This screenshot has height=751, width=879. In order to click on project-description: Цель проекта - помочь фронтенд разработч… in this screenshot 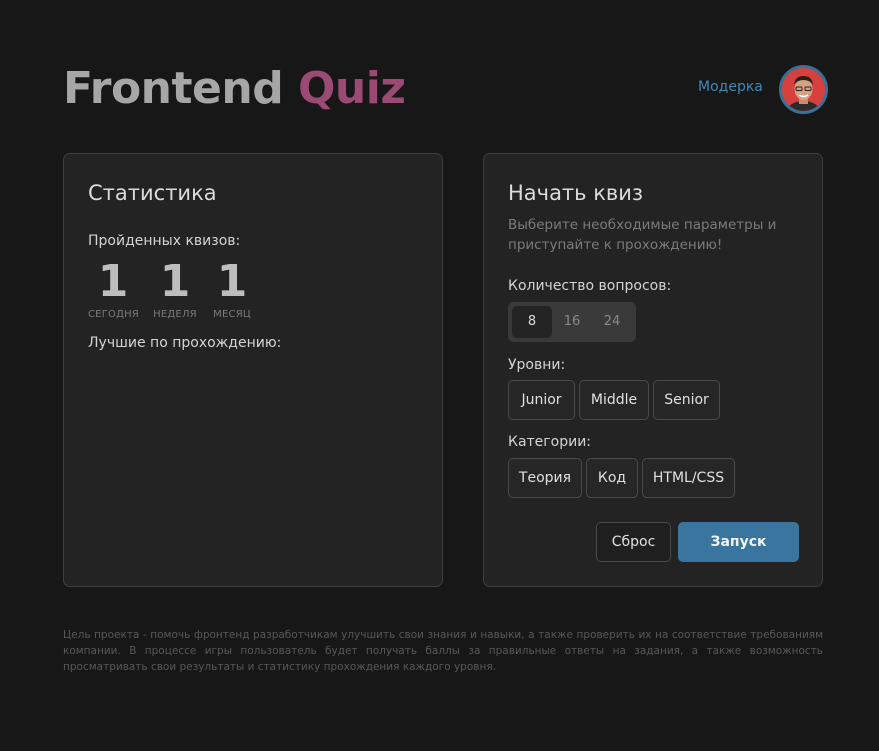, I will do `click(443, 651)`.